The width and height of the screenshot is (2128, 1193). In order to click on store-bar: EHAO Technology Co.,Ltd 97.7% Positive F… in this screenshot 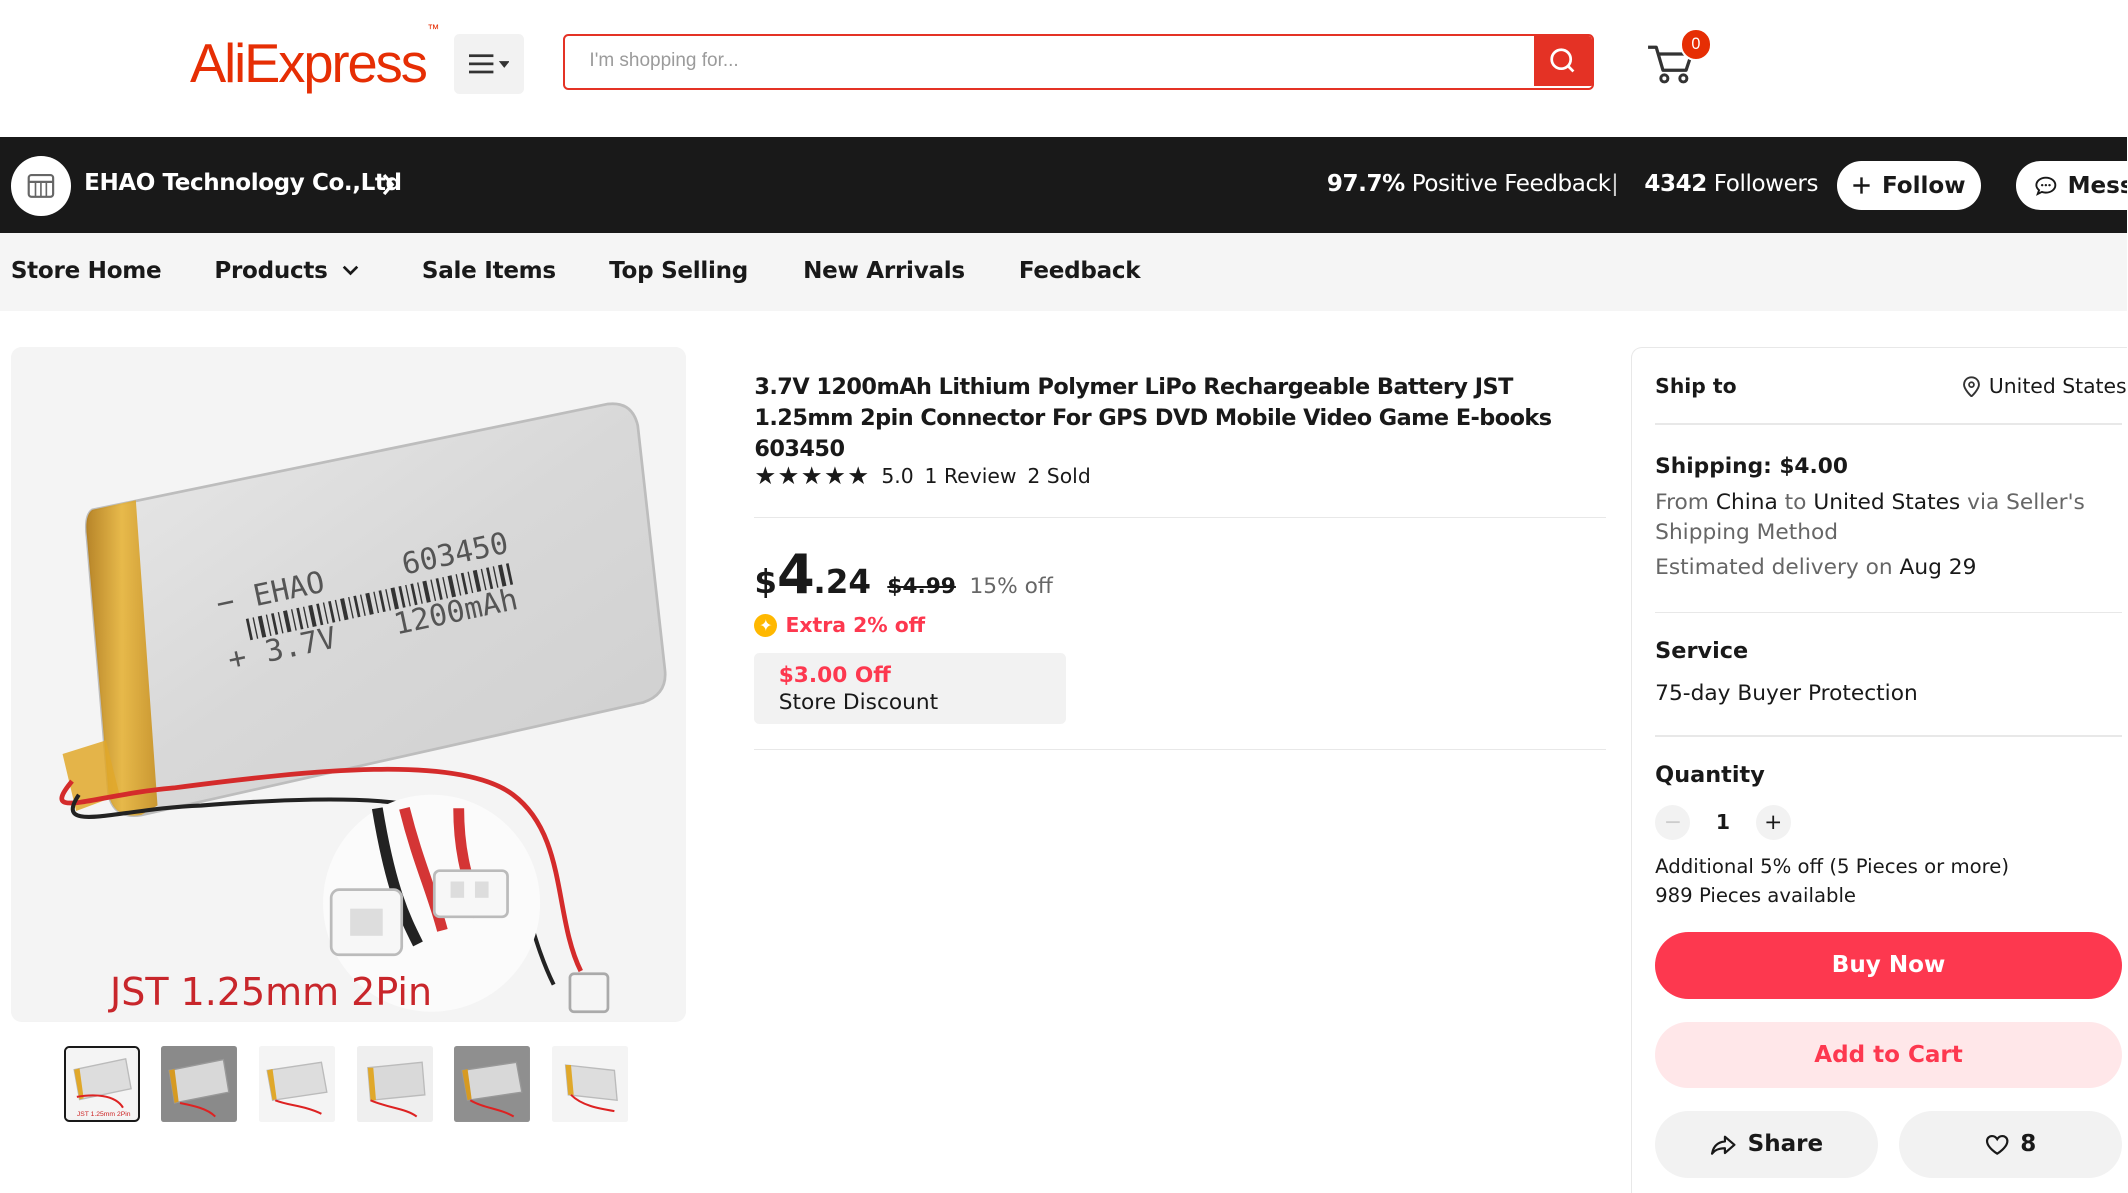, I will do `click(1064, 185)`.